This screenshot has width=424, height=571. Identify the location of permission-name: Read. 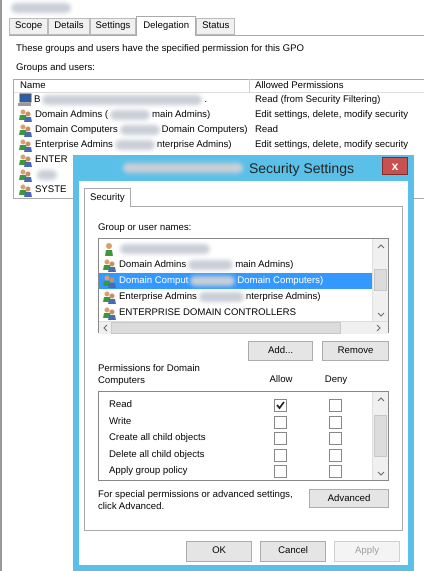
(121, 405).